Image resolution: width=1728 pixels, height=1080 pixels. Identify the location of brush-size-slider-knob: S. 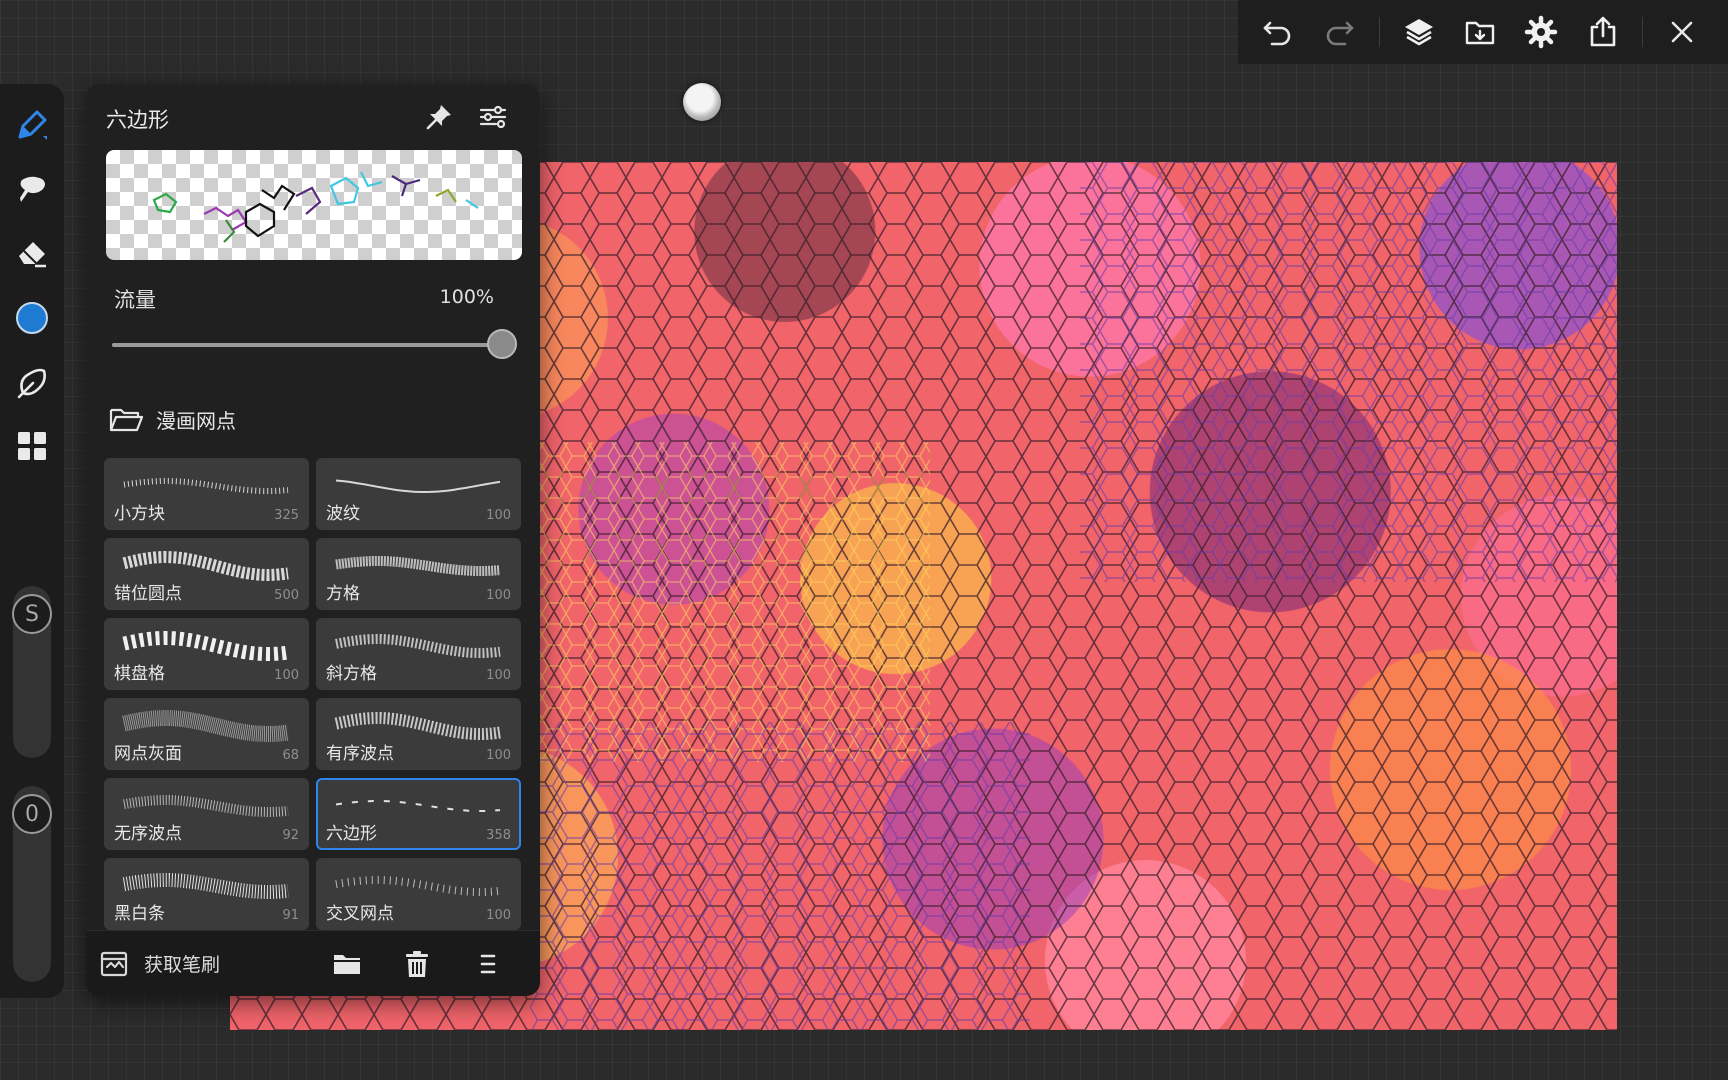
(32, 614).